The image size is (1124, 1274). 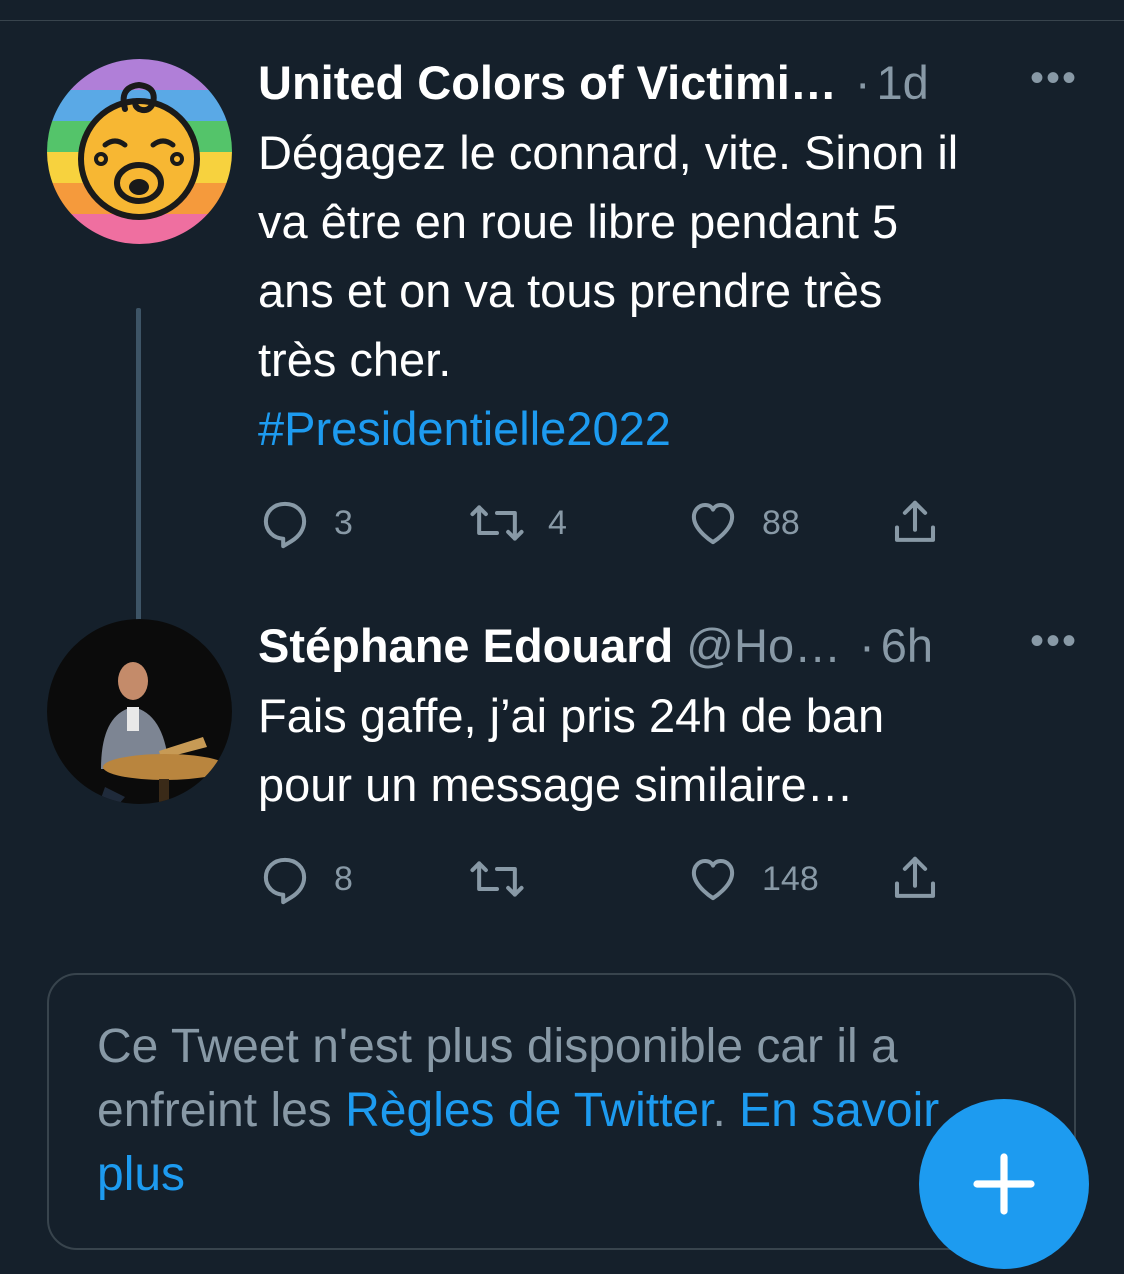 I want to click on reply-button: 8, so click(x=305, y=879).